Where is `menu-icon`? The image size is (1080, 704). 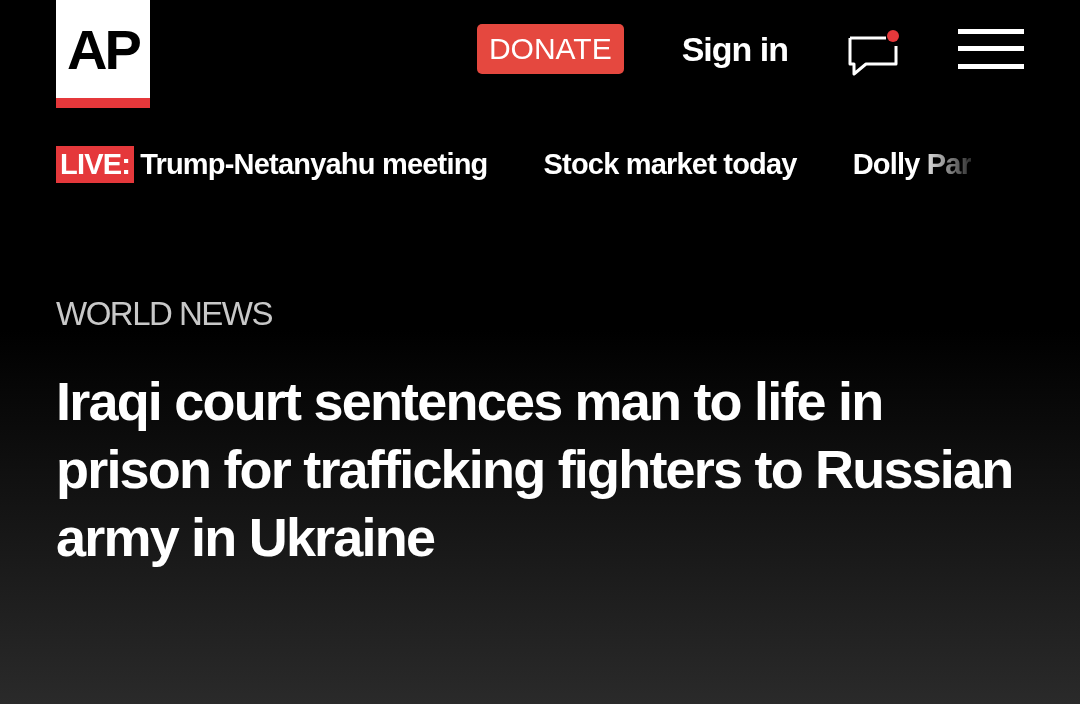 menu-icon is located at coordinates (991, 49).